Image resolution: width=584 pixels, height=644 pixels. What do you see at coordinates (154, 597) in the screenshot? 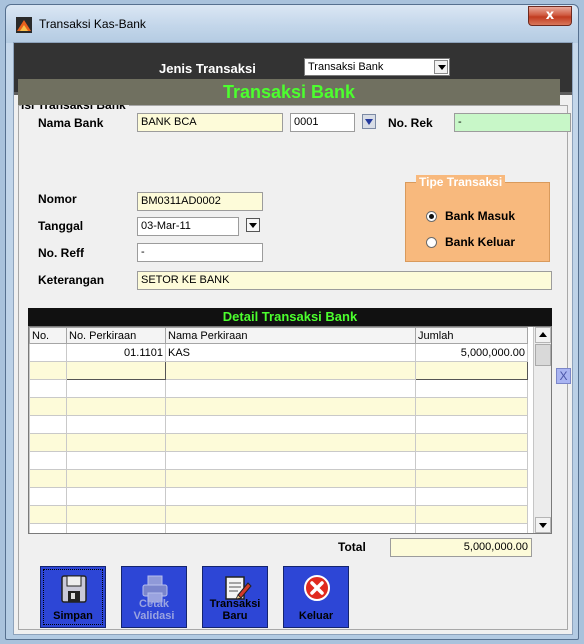
I see `cetak-validasi-button: Cetak Validasi` at bounding box center [154, 597].